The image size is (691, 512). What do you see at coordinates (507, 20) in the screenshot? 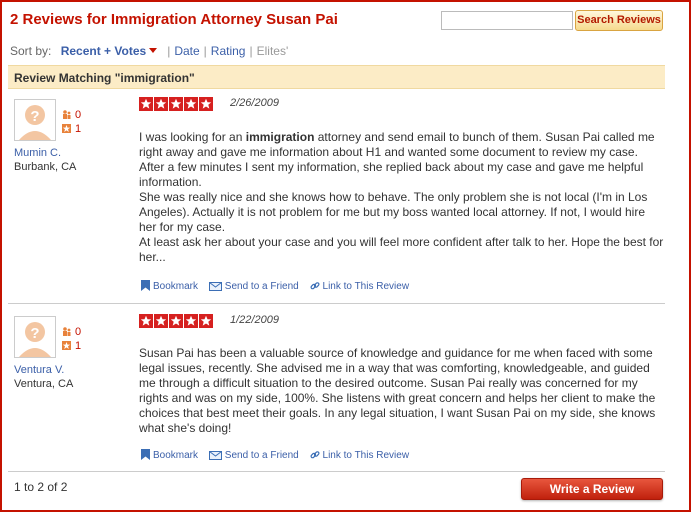
I see `search-input` at bounding box center [507, 20].